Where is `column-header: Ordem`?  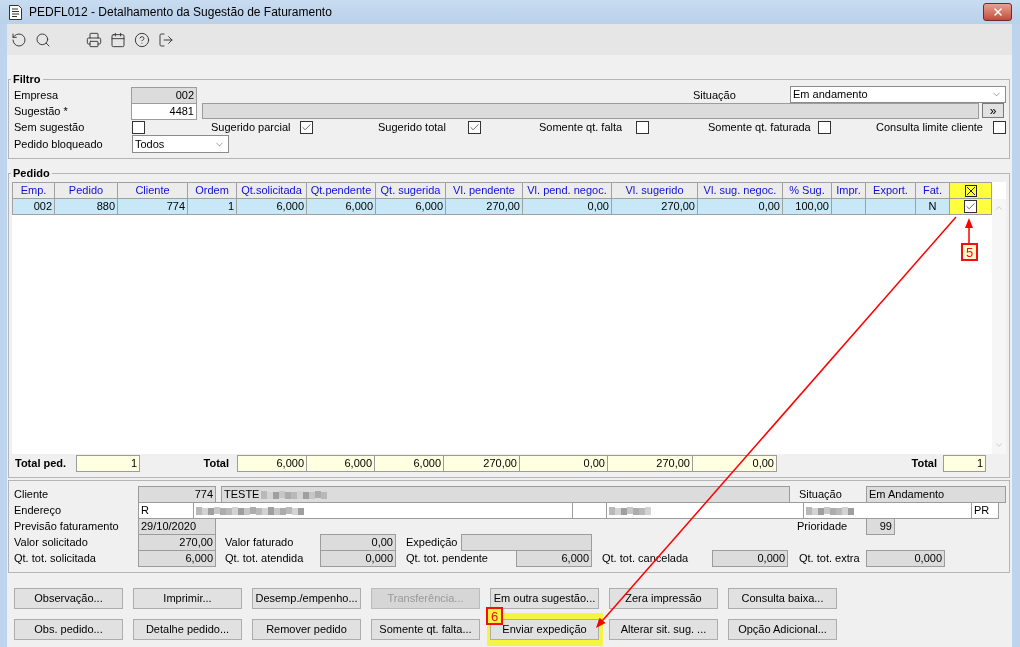
column-header: Ordem is located at coordinates (212, 190).